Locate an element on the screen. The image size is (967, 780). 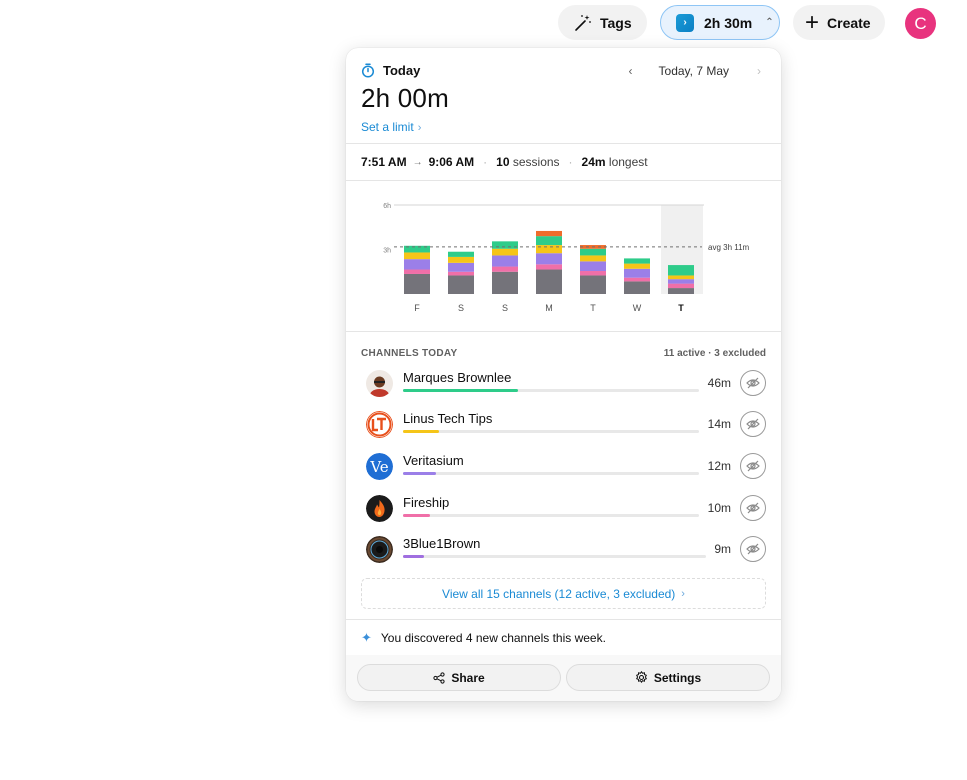
session-count: 10 is located at coordinates (503, 162).